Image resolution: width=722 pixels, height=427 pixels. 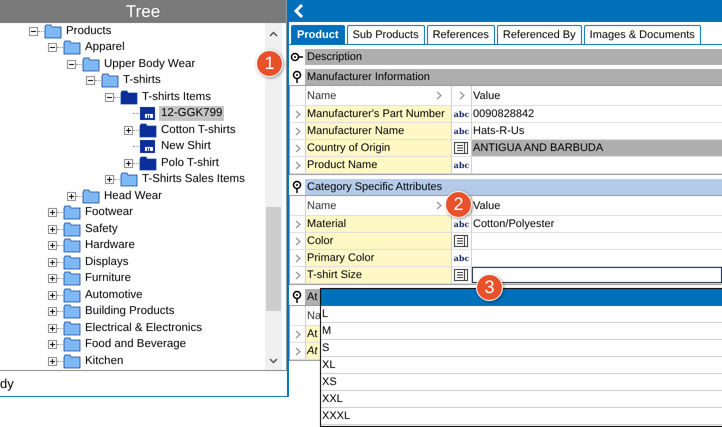 I want to click on dropdown-option: XL, so click(x=521, y=365).